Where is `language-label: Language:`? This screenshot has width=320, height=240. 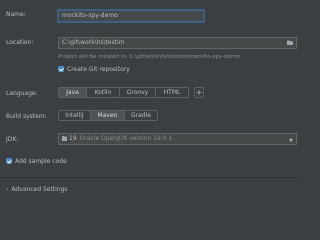 language-label: Language: is located at coordinates (22, 93).